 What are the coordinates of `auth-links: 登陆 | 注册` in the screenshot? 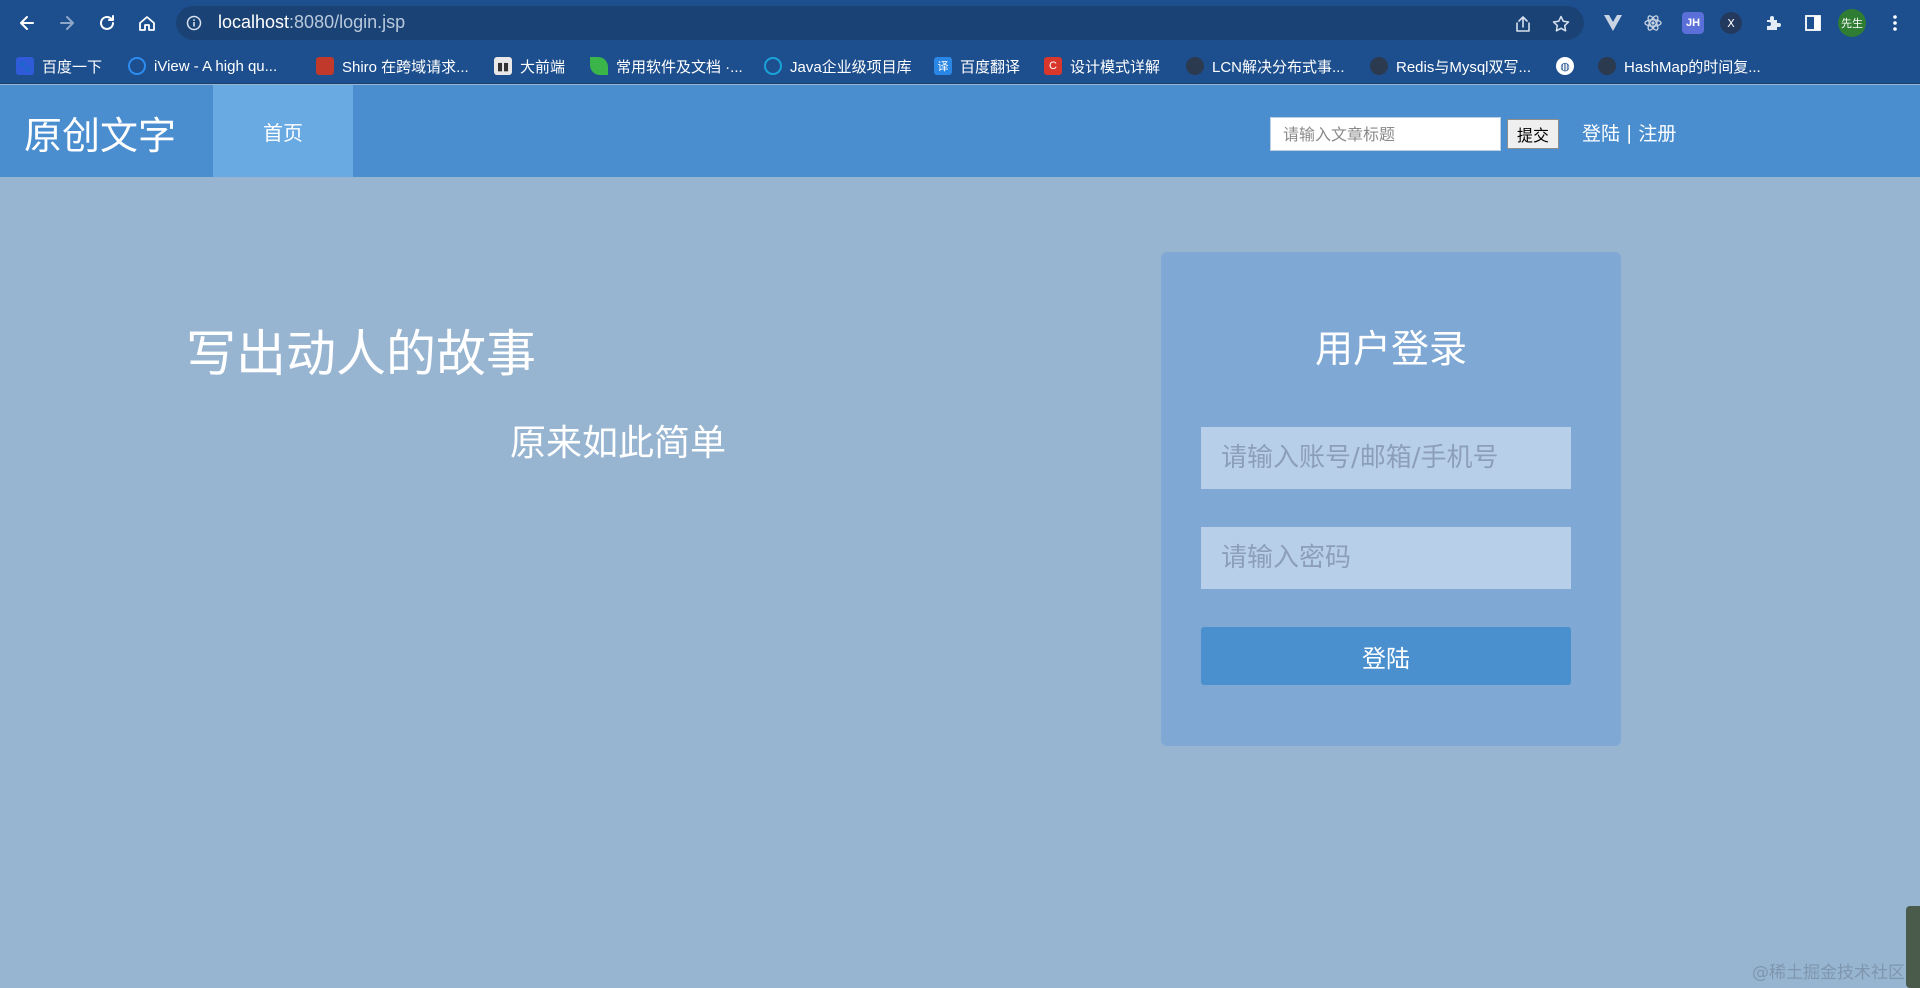 It's located at (1629, 132).